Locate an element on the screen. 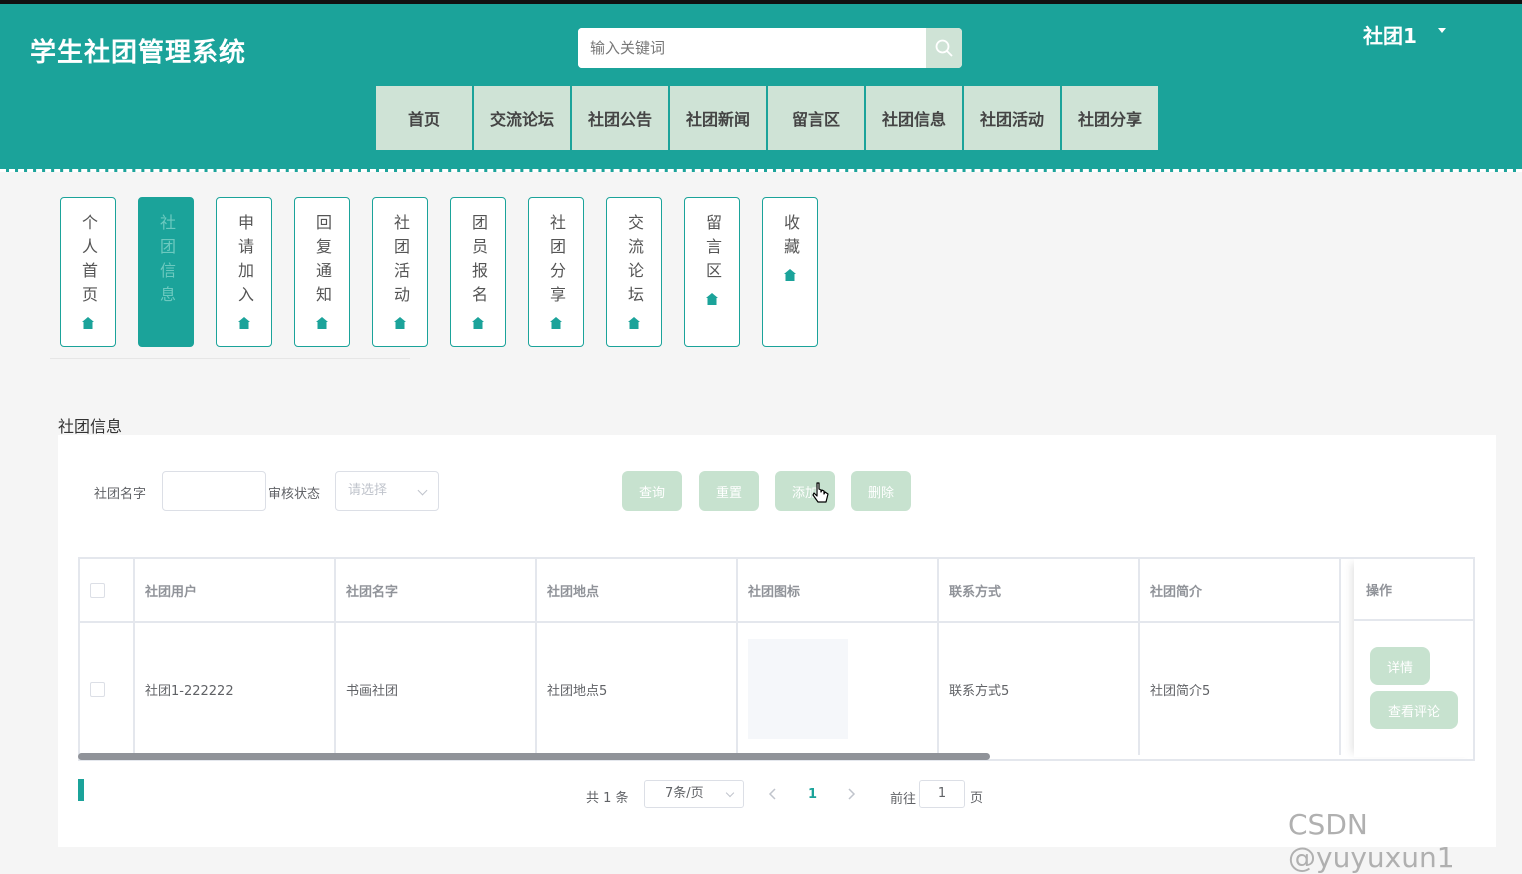 Image resolution: width=1522 pixels, height=874 pixels. side-item-reply-notice: 回复通知 is located at coordinates (322, 272).